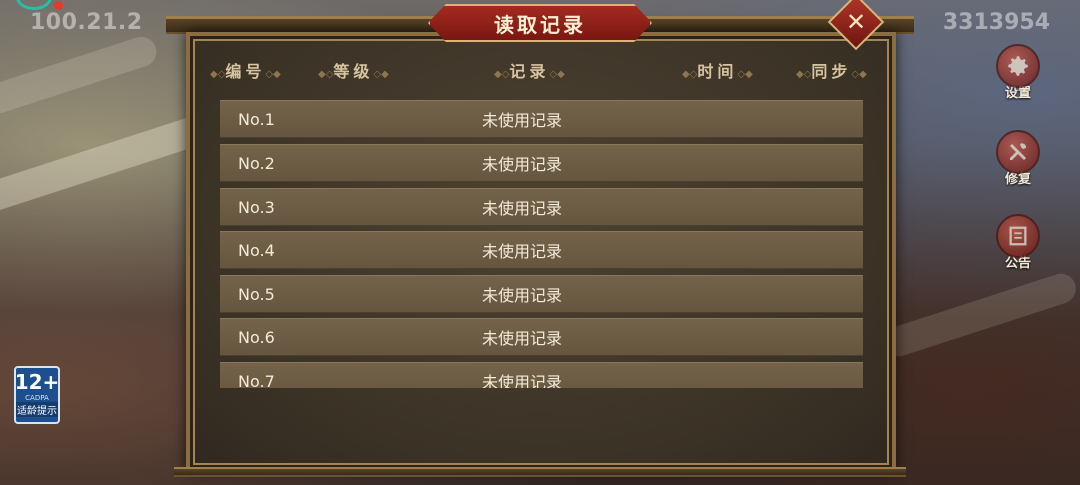  I want to click on age-rating-org: CADPA, so click(37, 398).